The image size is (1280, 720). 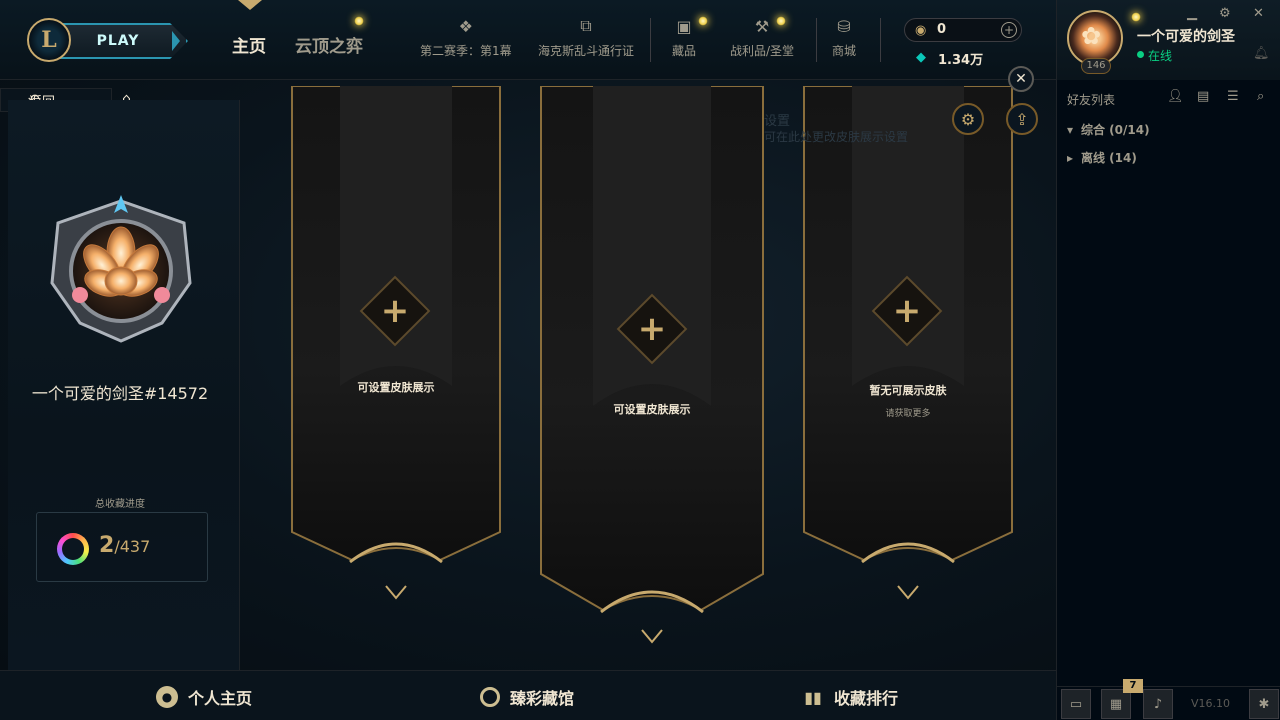 I want to click on chat-button: ▭, so click(x=1076, y=704).